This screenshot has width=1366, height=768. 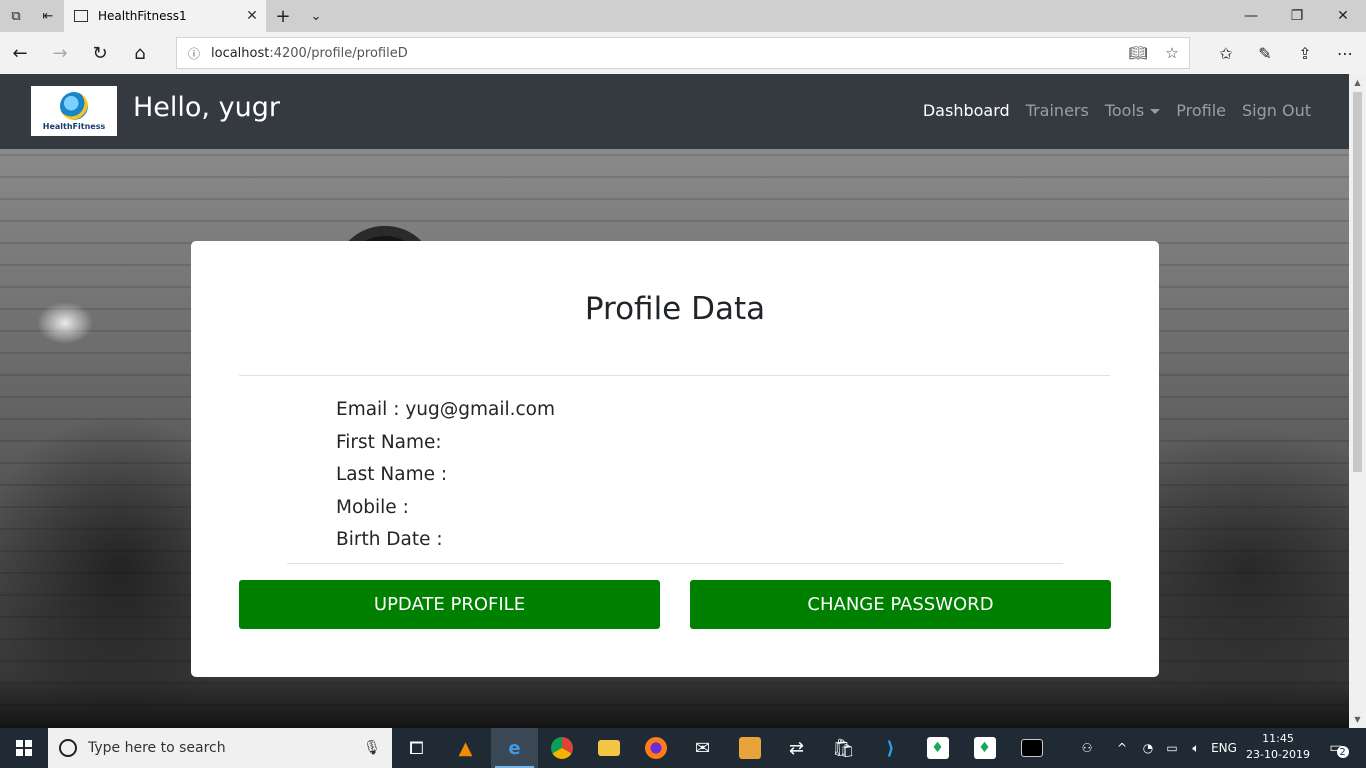 I want to click on scrollbar-thumb, so click(x=1357, y=282).